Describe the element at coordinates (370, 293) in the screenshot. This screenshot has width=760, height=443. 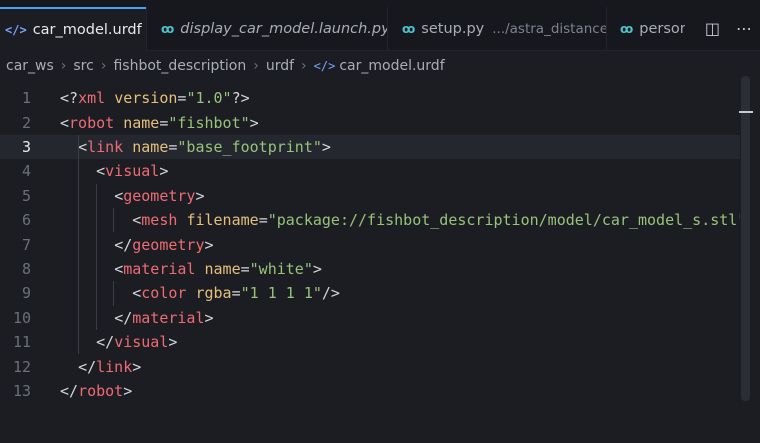
I see `code-line: 9 <color rgba="1 1 1 1"/>` at that location.